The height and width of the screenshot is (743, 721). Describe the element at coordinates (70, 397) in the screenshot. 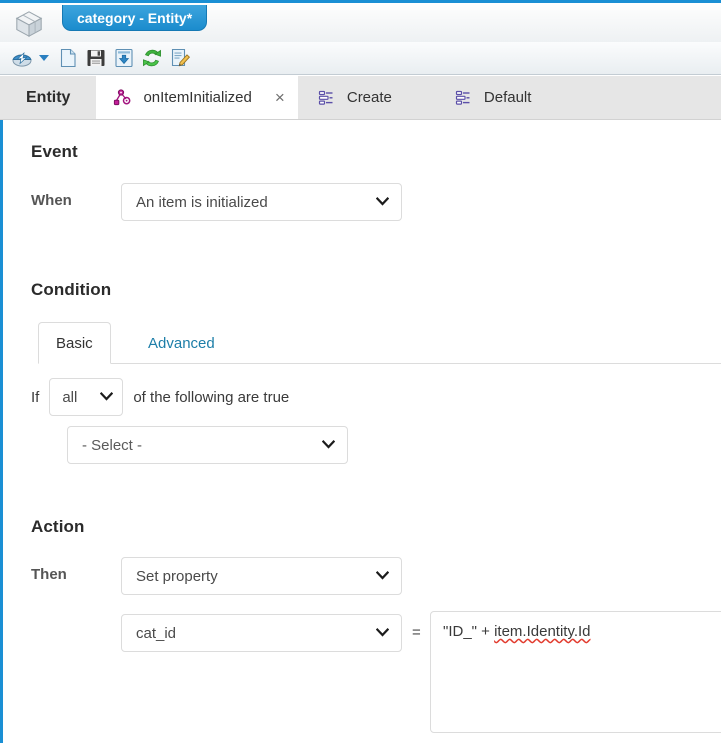

I see `quantifier-select-value: all` at that location.